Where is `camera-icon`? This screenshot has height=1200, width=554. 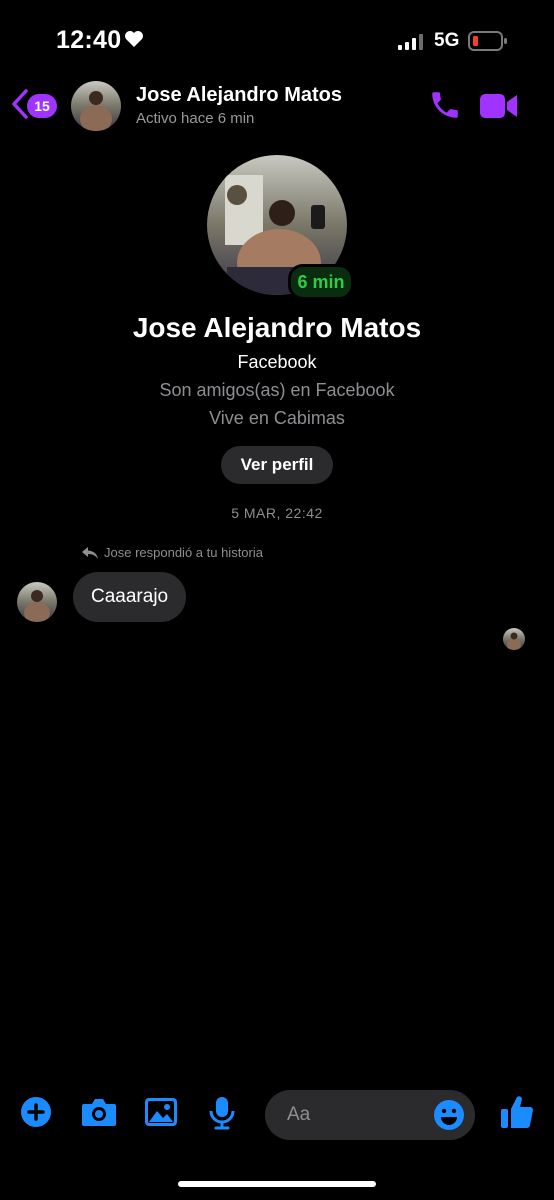
camera-icon is located at coordinates (99, 1114).